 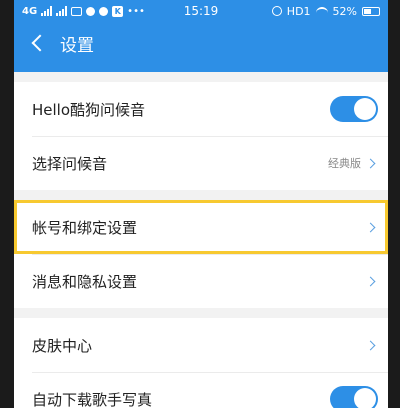 What do you see at coordinates (136, 11) in the screenshot?
I see `more-notifications-icon: •••` at bounding box center [136, 11].